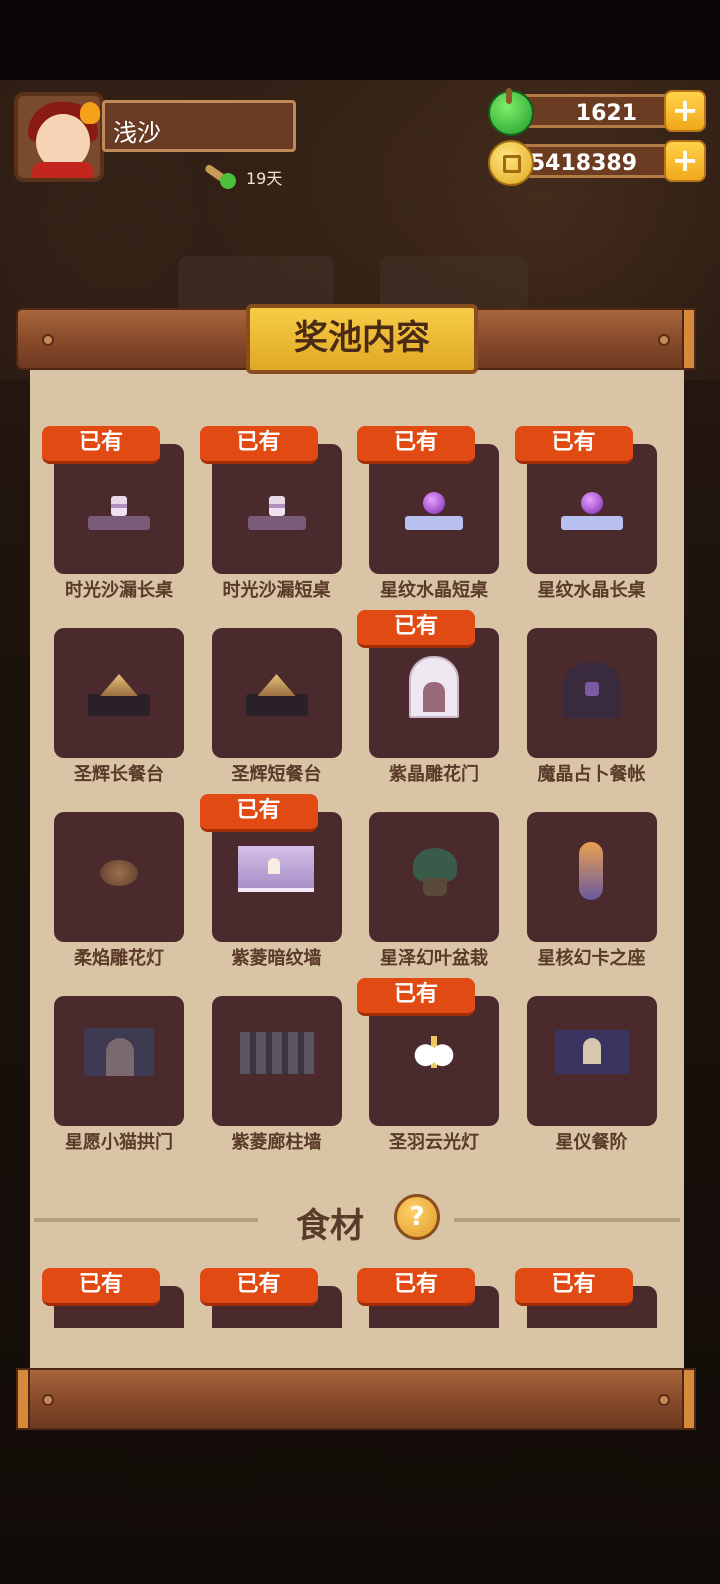 This screenshot has width=720, height=1584. What do you see at coordinates (119, 877) in the screenshot?
I see `carved-lamp-icon` at bounding box center [119, 877].